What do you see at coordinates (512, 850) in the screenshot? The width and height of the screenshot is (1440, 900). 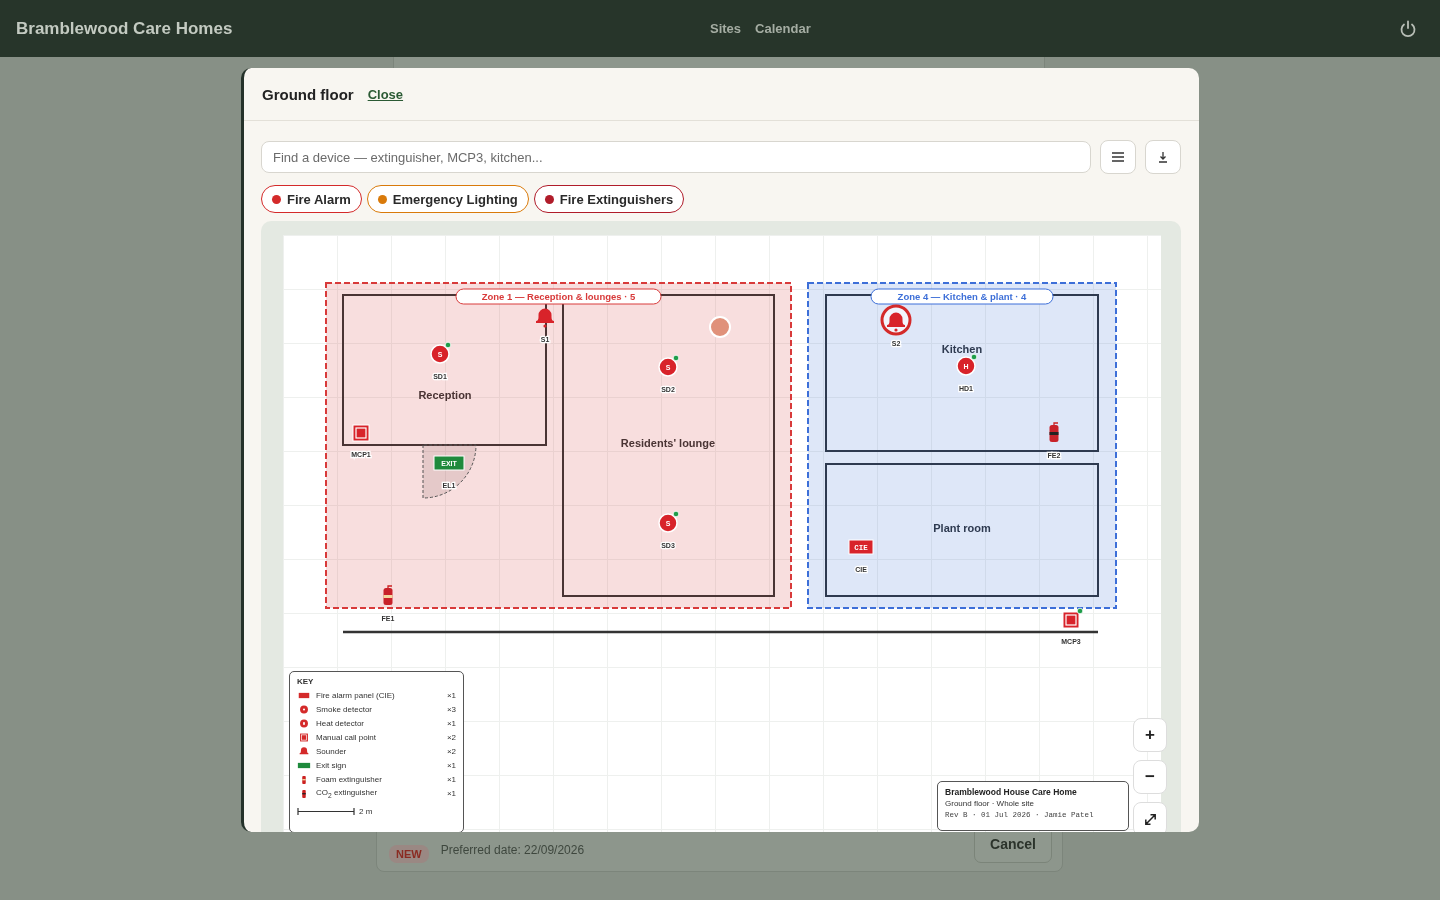 I see `preferred-date: Preferred date: 22/09/2026` at bounding box center [512, 850].